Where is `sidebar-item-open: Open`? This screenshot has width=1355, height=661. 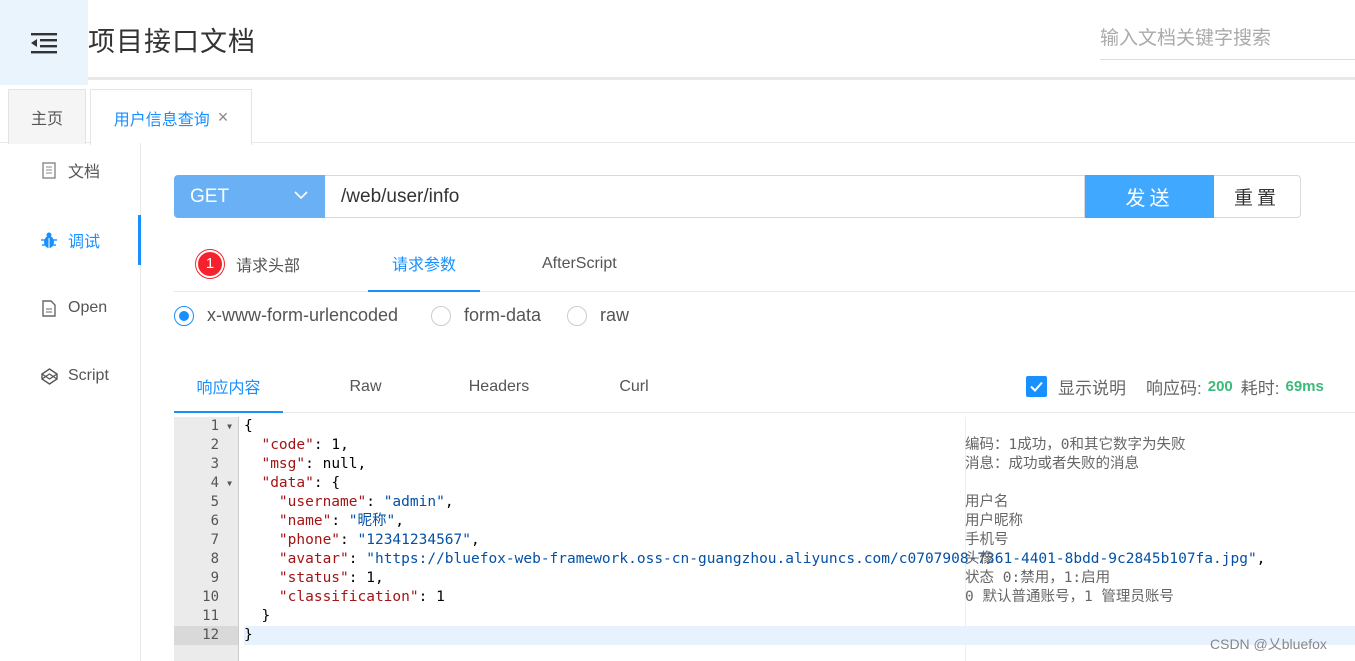
sidebar-item-open: Open is located at coordinates (70, 308).